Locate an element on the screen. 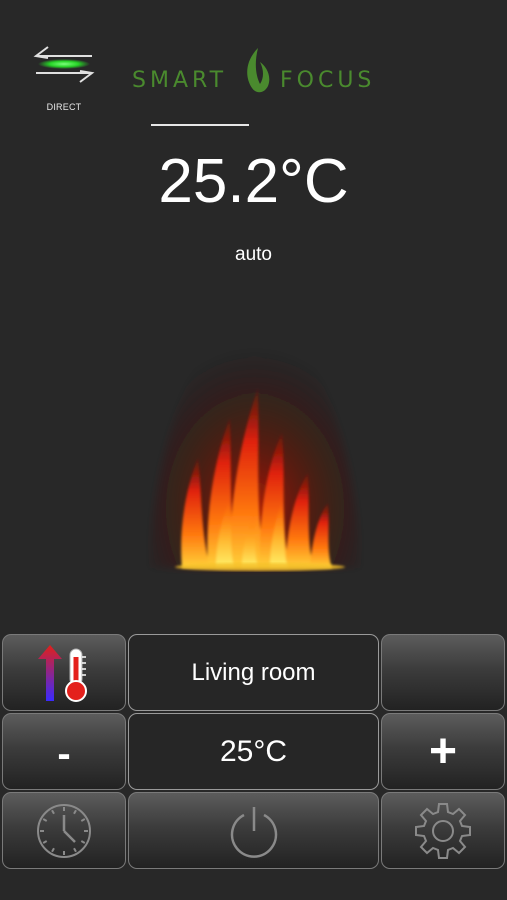 This screenshot has width=507, height=900. clock-icon is located at coordinates (64, 830).